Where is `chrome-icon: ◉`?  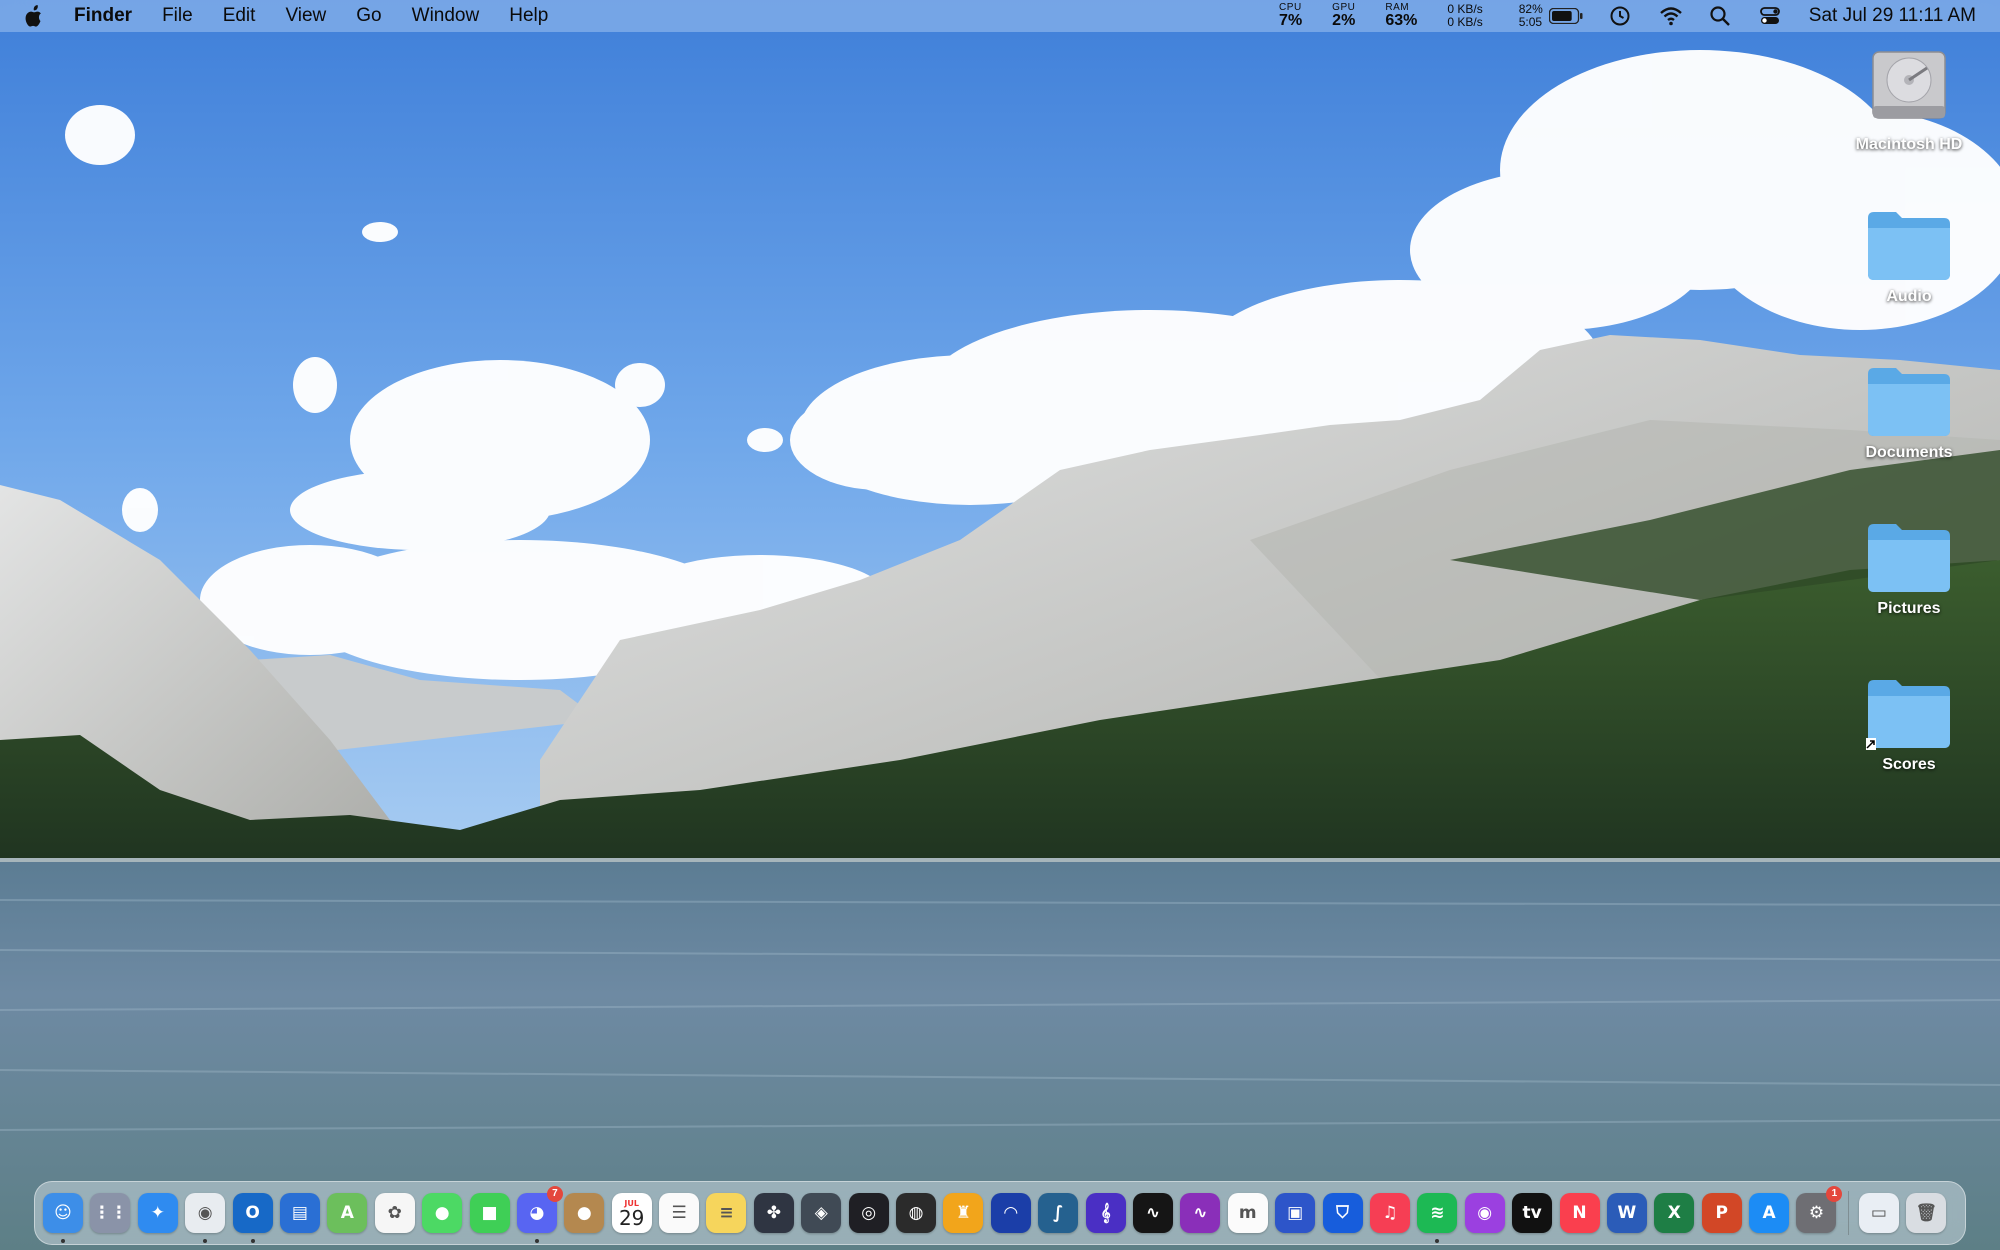 chrome-icon: ◉ is located at coordinates (205, 1218).